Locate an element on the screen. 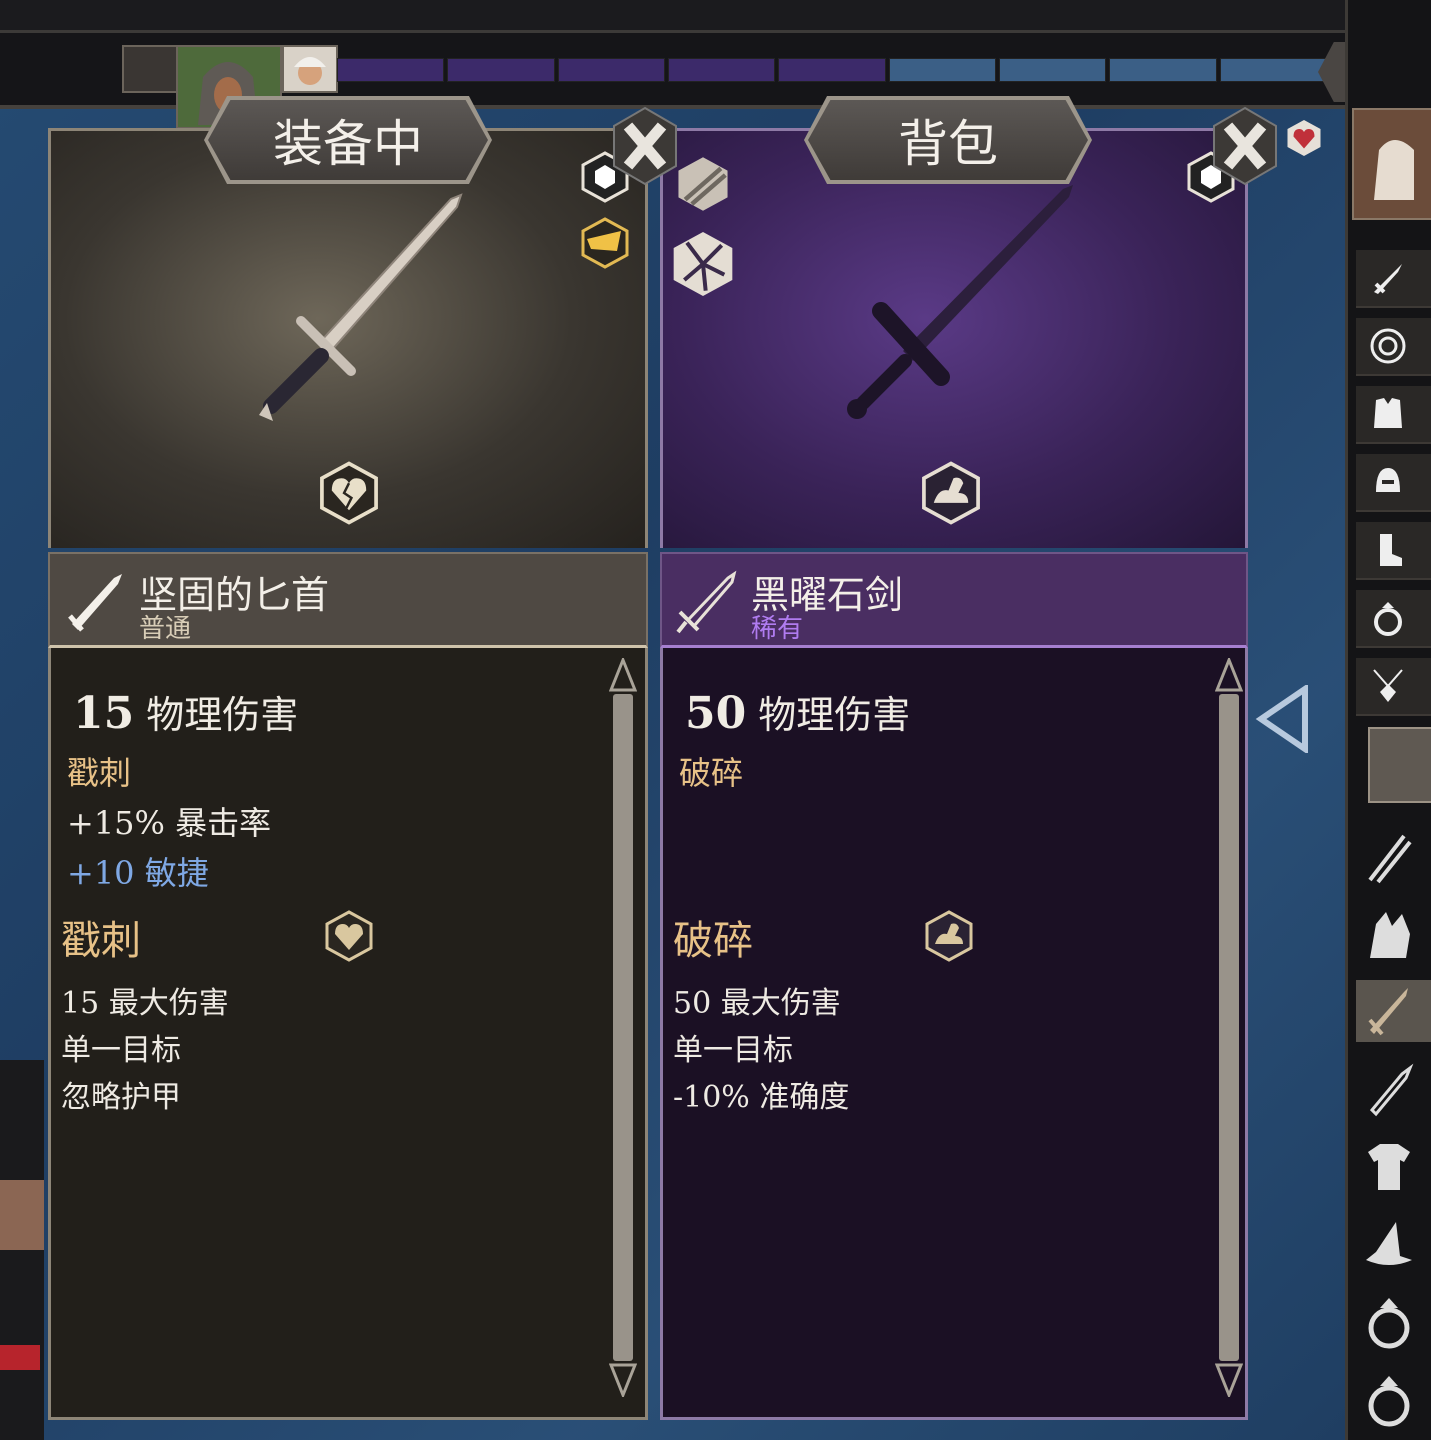  dagger-icon is located at coordinates (1391, 1090).